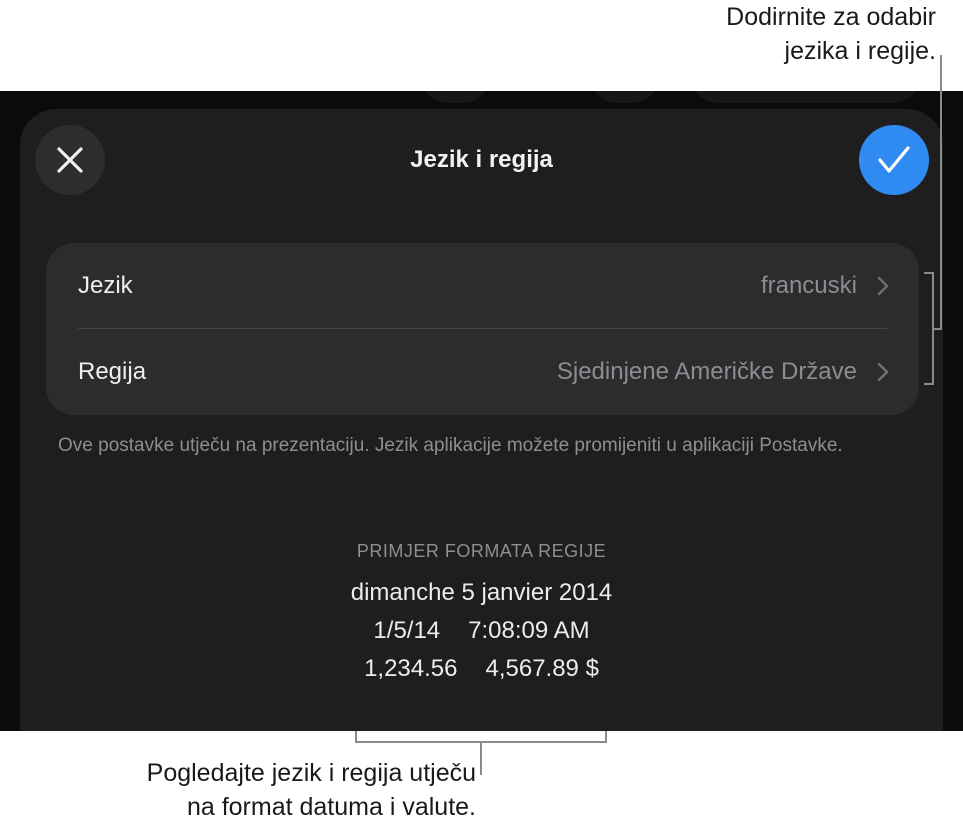 The height and width of the screenshot is (825, 963). I want to click on sample-header: PRIMJER FORMATA REGIJE, so click(481, 551).